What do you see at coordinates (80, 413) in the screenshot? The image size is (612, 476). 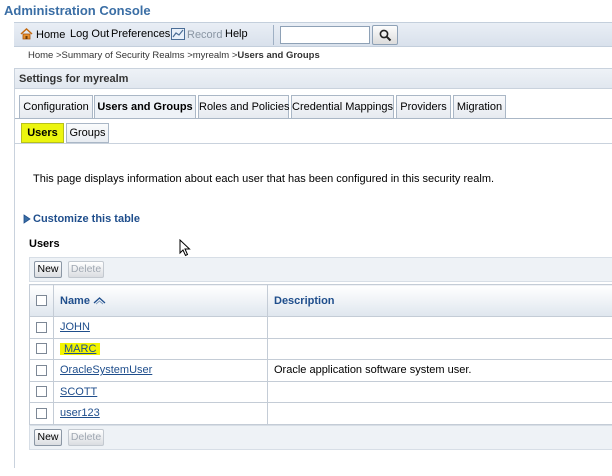 I see `user-link-user123: user123` at bounding box center [80, 413].